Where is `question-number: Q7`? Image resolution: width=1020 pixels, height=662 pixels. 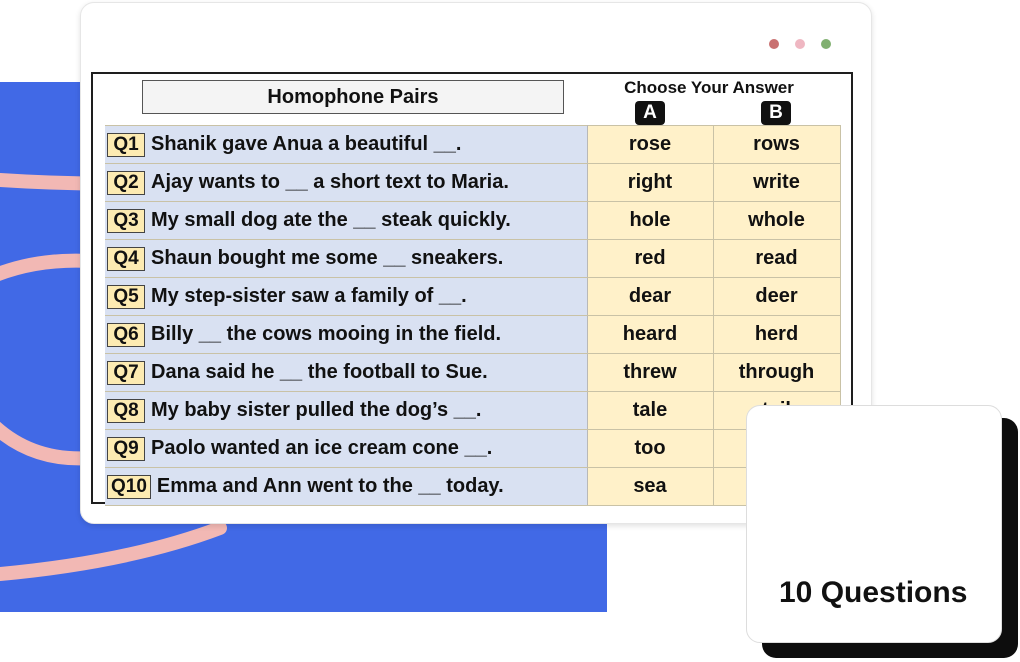 question-number: Q7 is located at coordinates (126, 372).